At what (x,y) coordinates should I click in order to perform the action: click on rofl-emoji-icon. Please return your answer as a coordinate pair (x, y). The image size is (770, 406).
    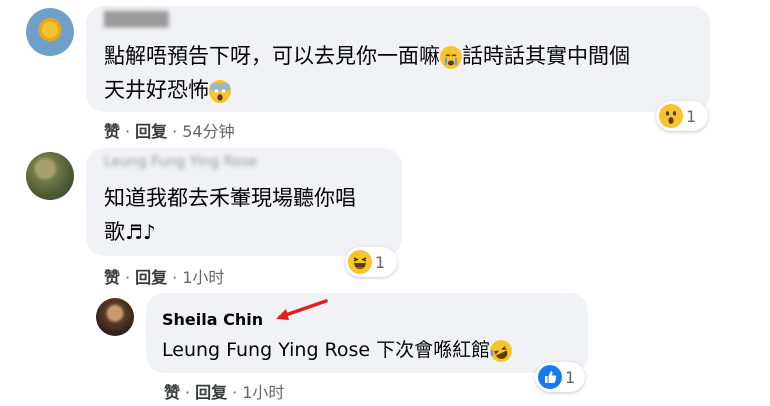
    Looking at the image, I should click on (501, 350).